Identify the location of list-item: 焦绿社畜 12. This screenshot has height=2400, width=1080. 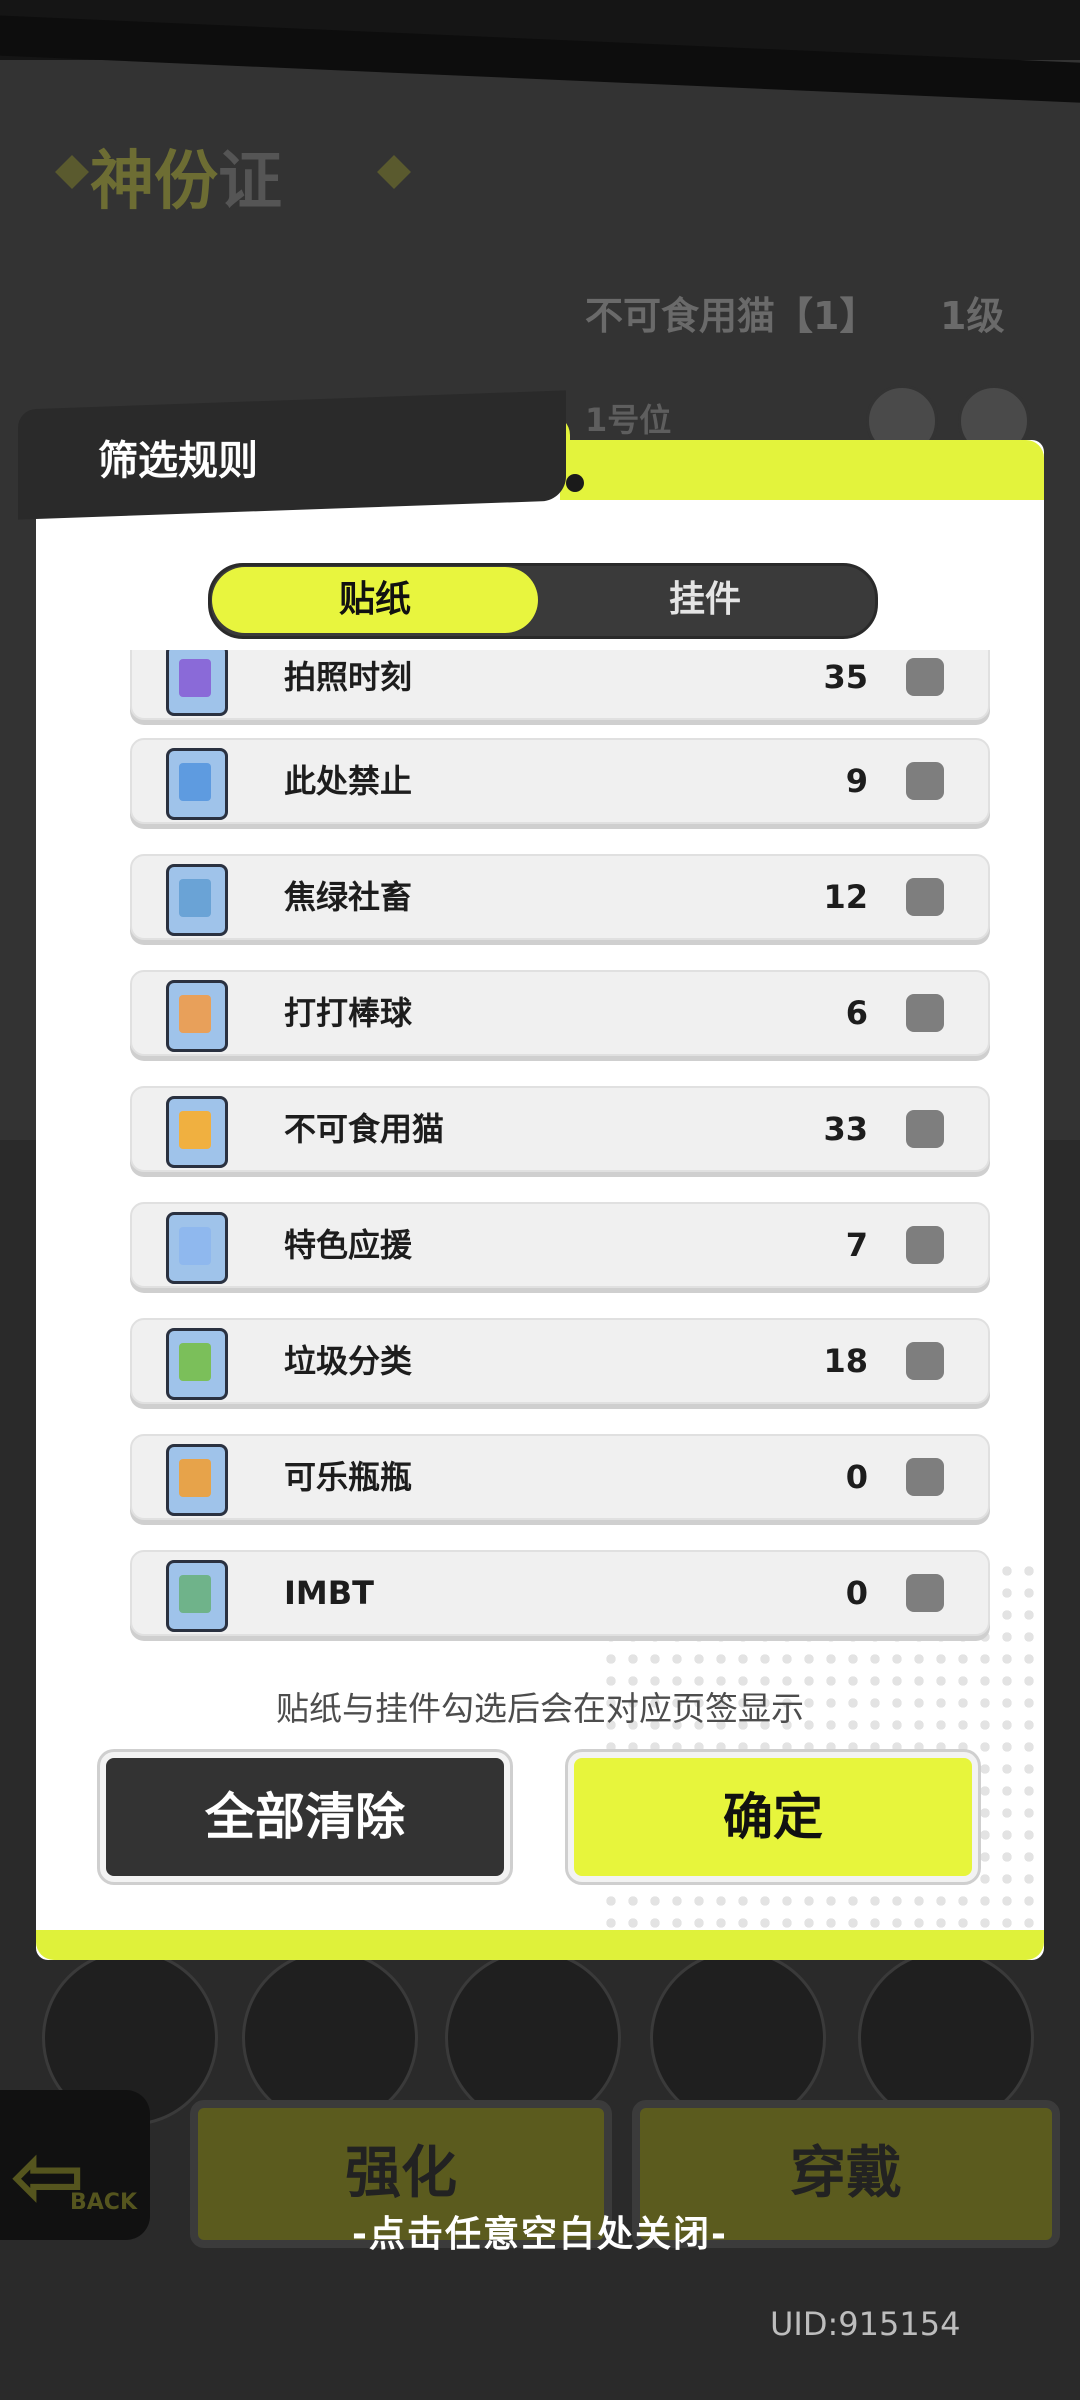
(560, 897).